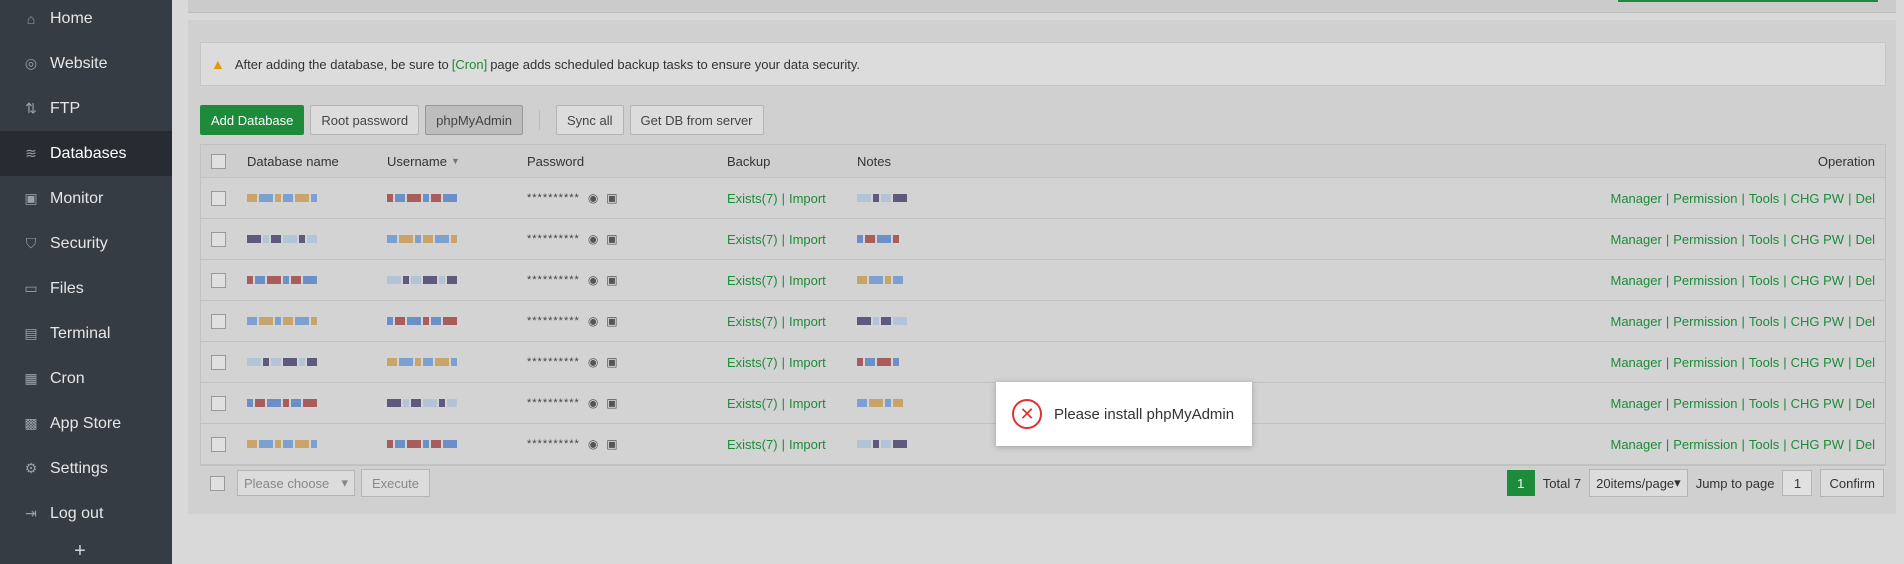 Image resolution: width=1904 pixels, height=564 pixels. Describe the element at coordinates (86, 333) in the screenshot. I see `sidebar-item-terminal: ▤ Terminal` at that location.